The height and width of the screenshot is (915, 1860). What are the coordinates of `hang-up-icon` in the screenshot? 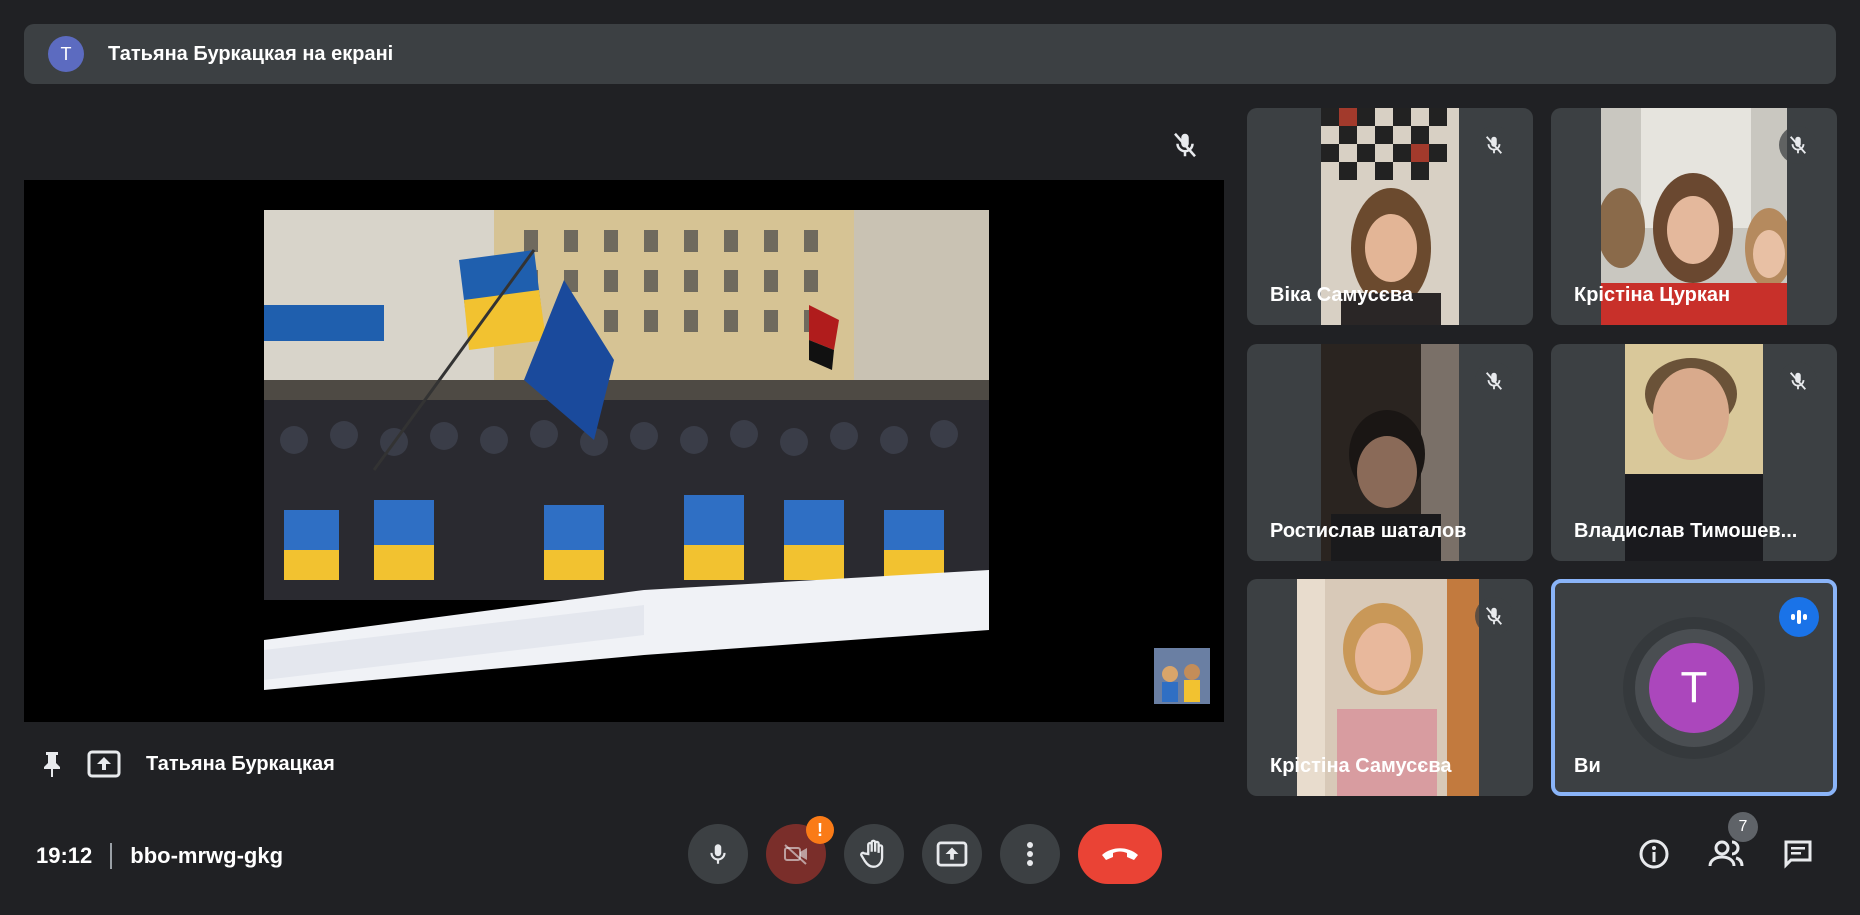 It's located at (1120, 854).